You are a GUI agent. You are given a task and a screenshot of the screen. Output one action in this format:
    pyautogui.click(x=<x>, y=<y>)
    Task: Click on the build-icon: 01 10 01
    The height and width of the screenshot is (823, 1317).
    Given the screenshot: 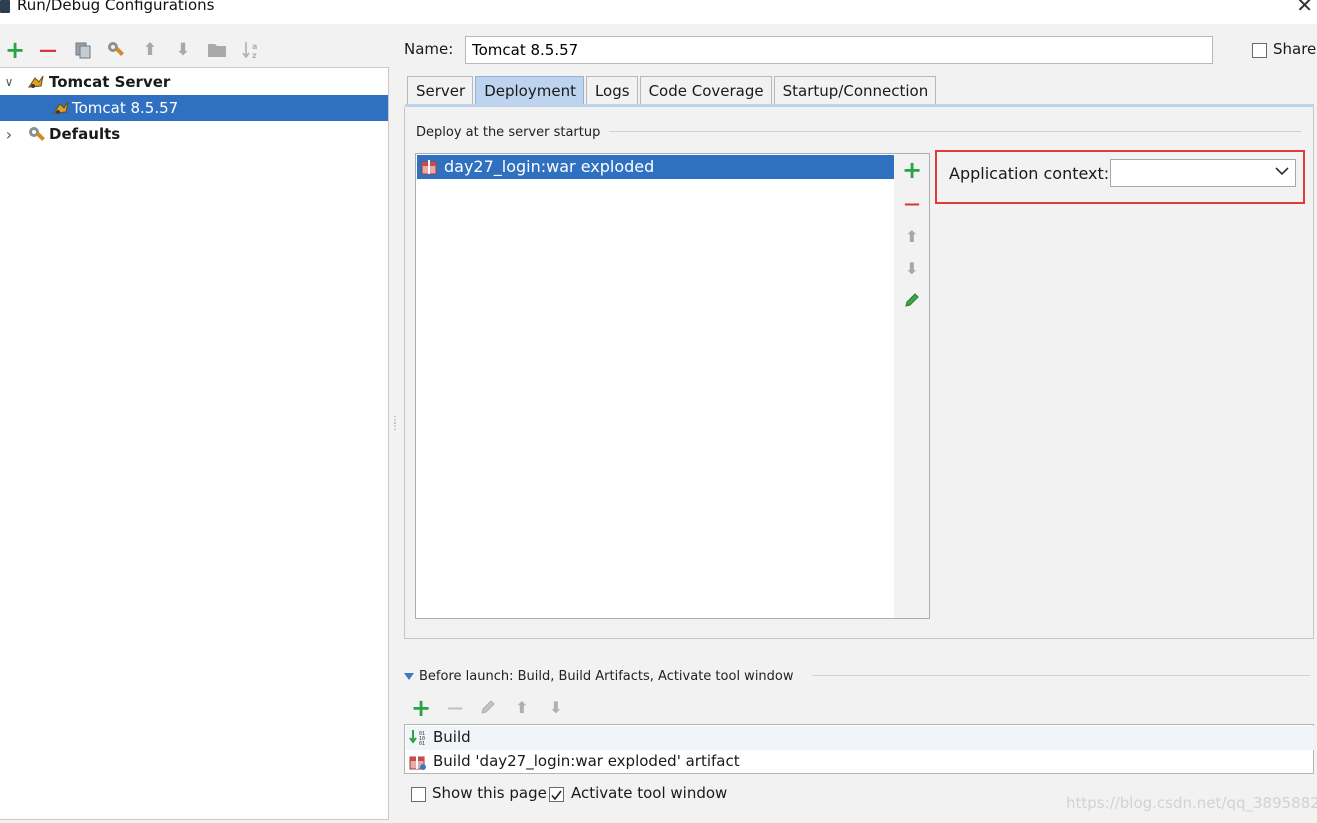 What is the action you would take?
    pyautogui.click(x=419, y=738)
    